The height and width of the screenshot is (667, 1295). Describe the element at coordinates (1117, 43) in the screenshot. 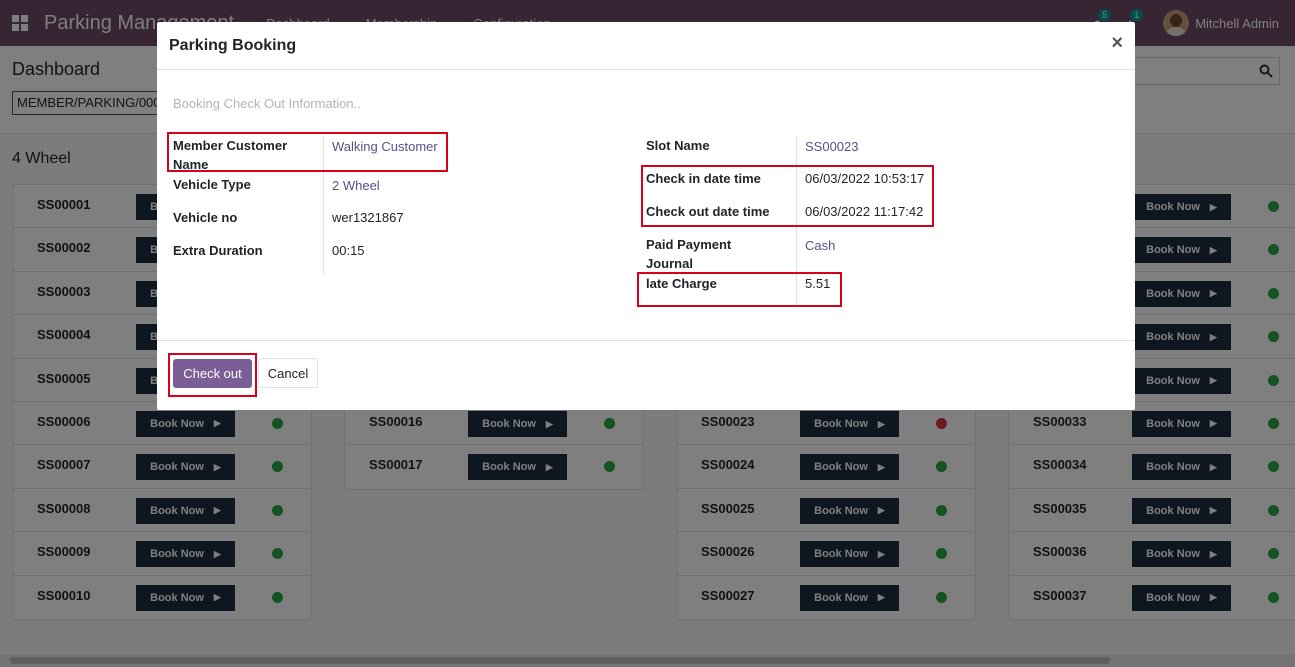

I see `close-icon: ×` at that location.